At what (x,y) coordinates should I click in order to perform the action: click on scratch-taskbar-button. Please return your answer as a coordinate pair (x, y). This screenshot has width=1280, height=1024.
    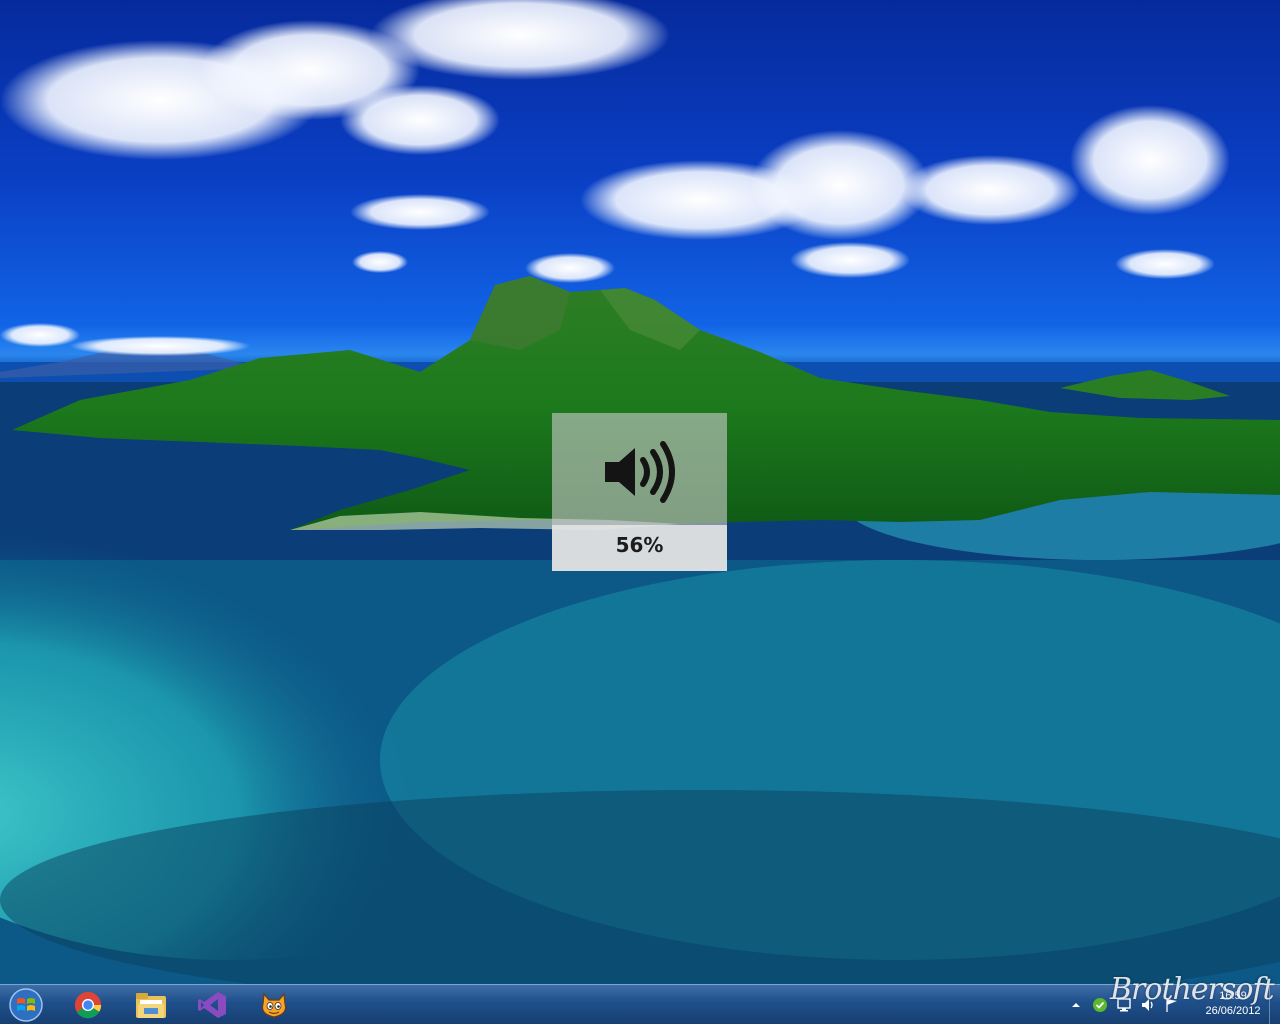
    Looking at the image, I should click on (274, 1005).